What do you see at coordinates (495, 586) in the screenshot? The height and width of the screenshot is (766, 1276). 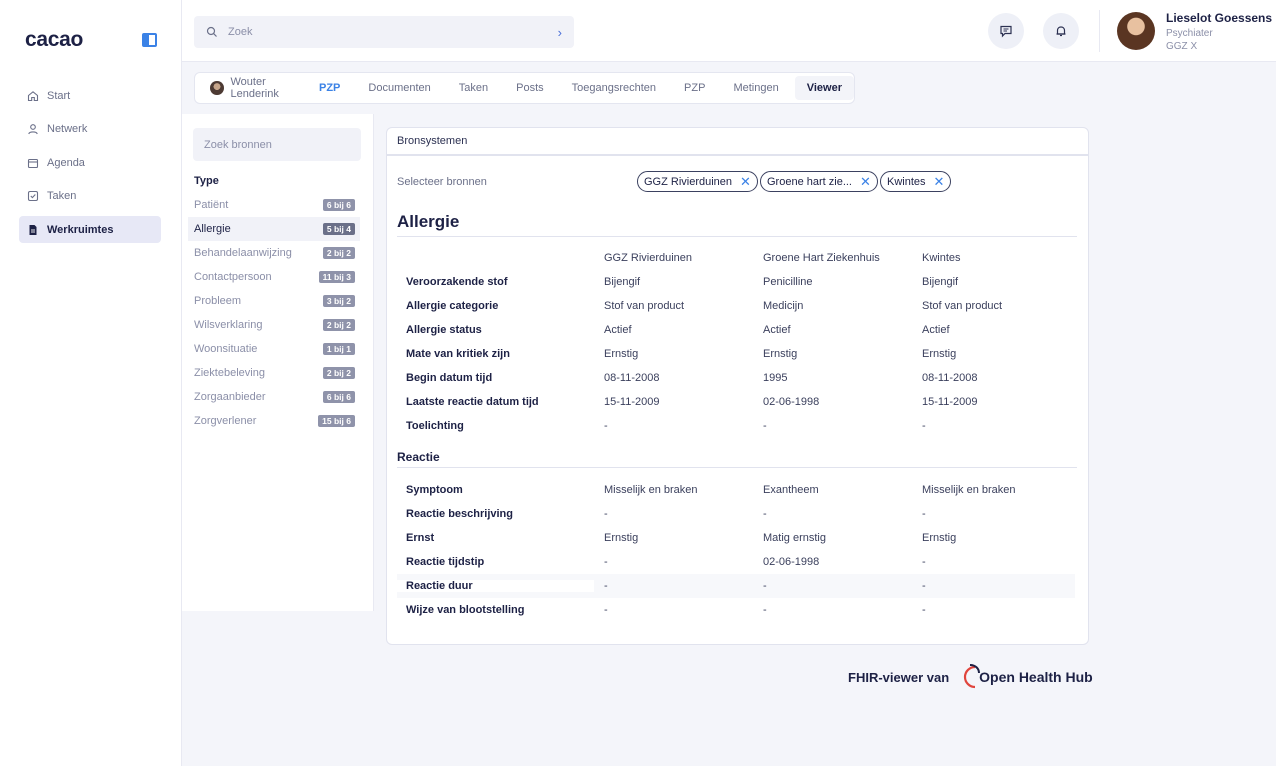 I see `row-label: Reactie duur` at bounding box center [495, 586].